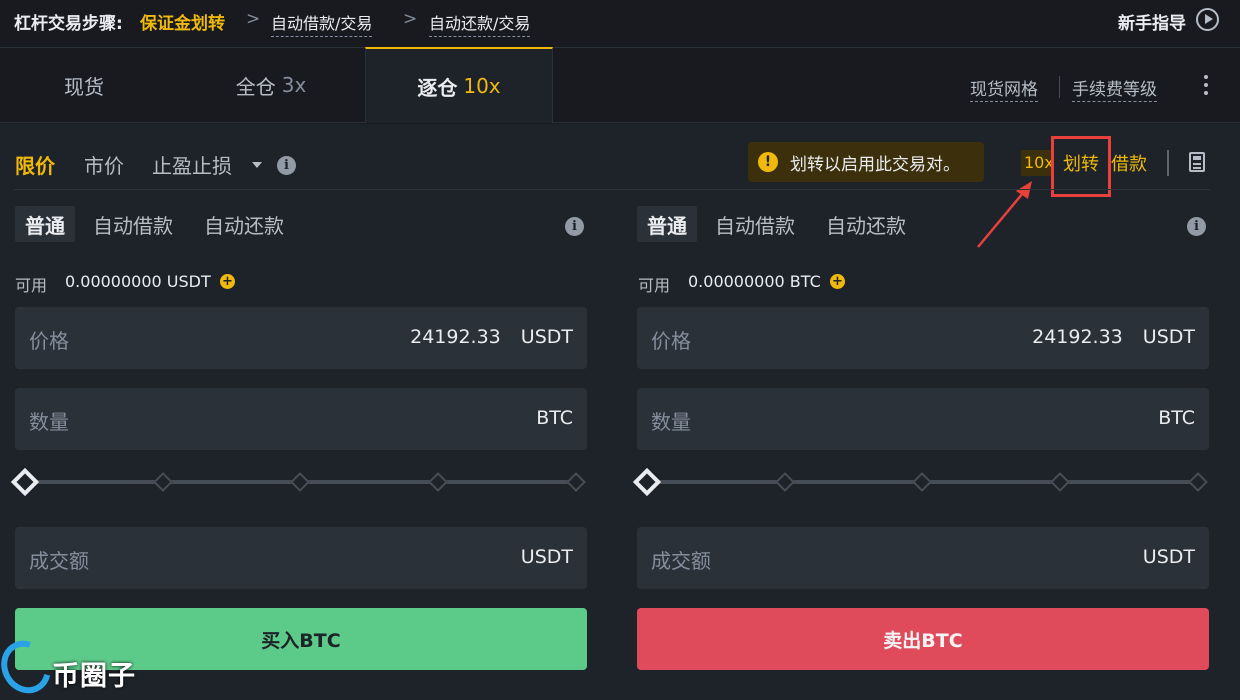 The image size is (1240, 700). Describe the element at coordinates (667, 224) in the screenshot. I see `sell-mode-normal: 普通` at that location.